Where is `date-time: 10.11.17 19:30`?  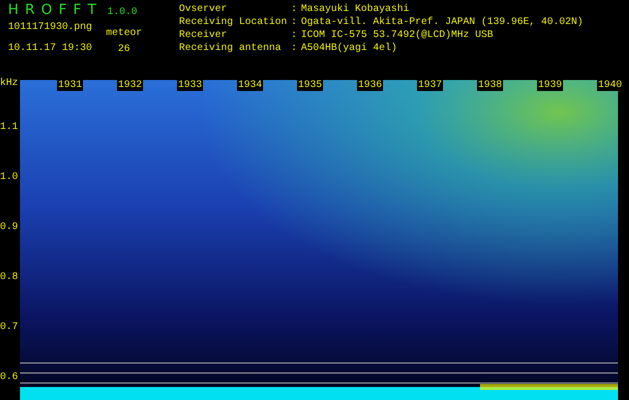 date-time: 10.11.17 19:30 is located at coordinates (50, 48).